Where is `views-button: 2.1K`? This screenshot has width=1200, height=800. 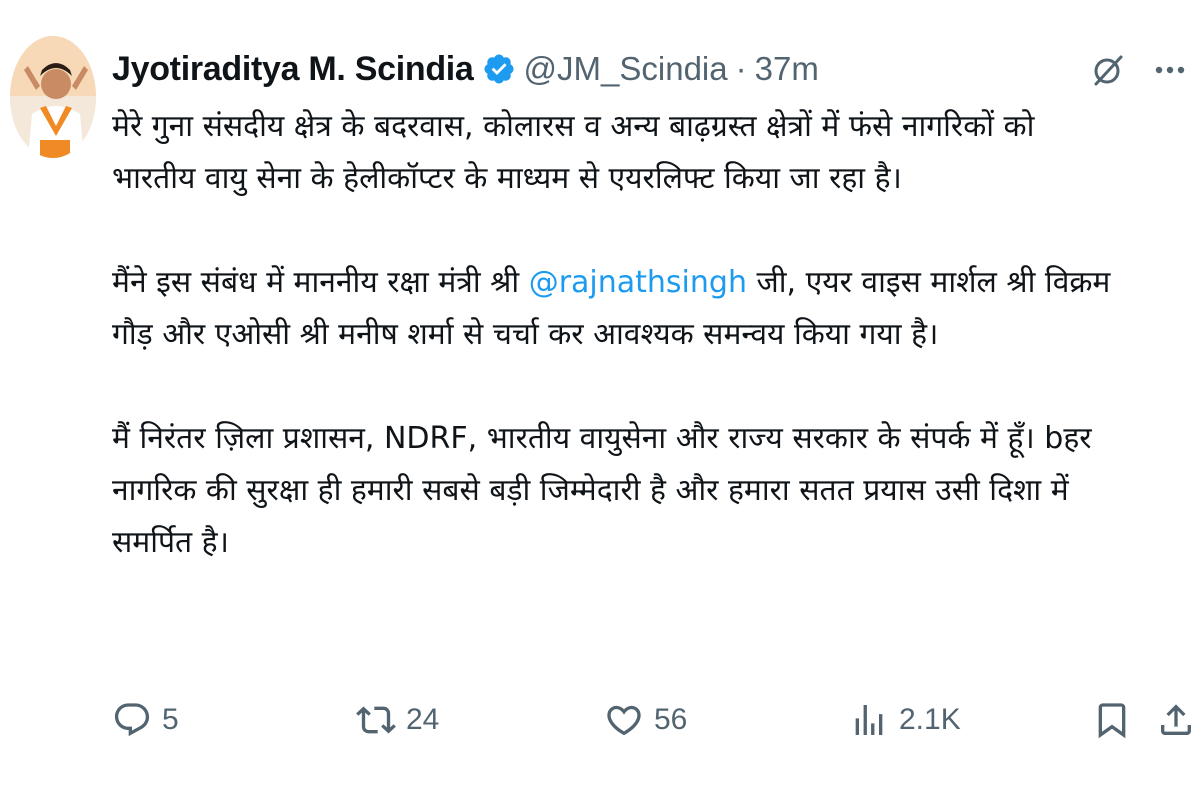 views-button: 2.1K is located at coordinates (905, 720).